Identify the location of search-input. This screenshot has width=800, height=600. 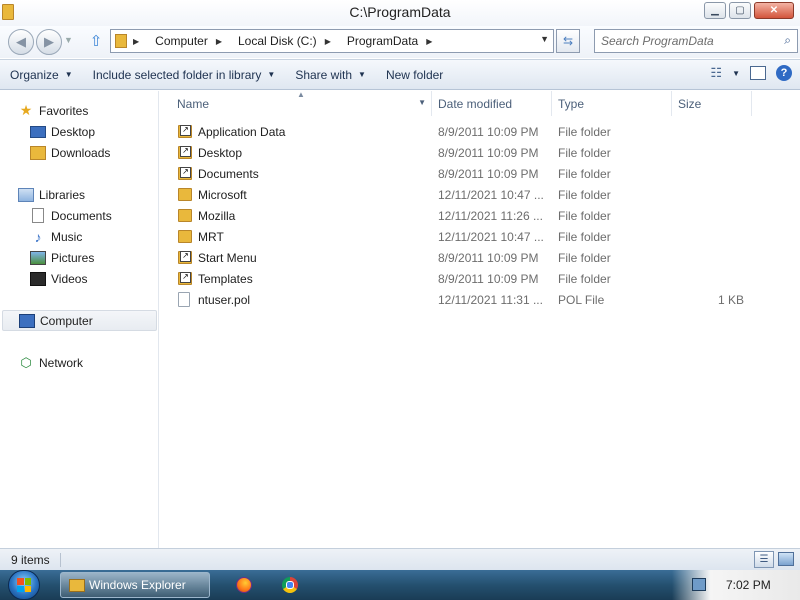
(680, 41).